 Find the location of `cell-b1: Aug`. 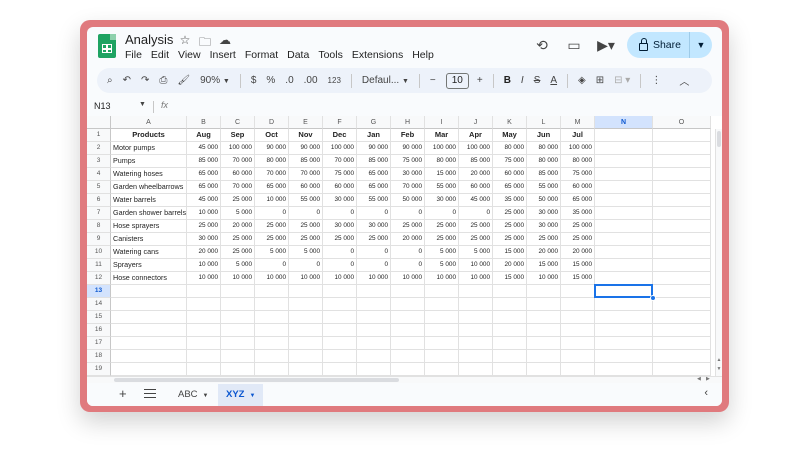

cell-b1: Aug is located at coordinates (204, 135).